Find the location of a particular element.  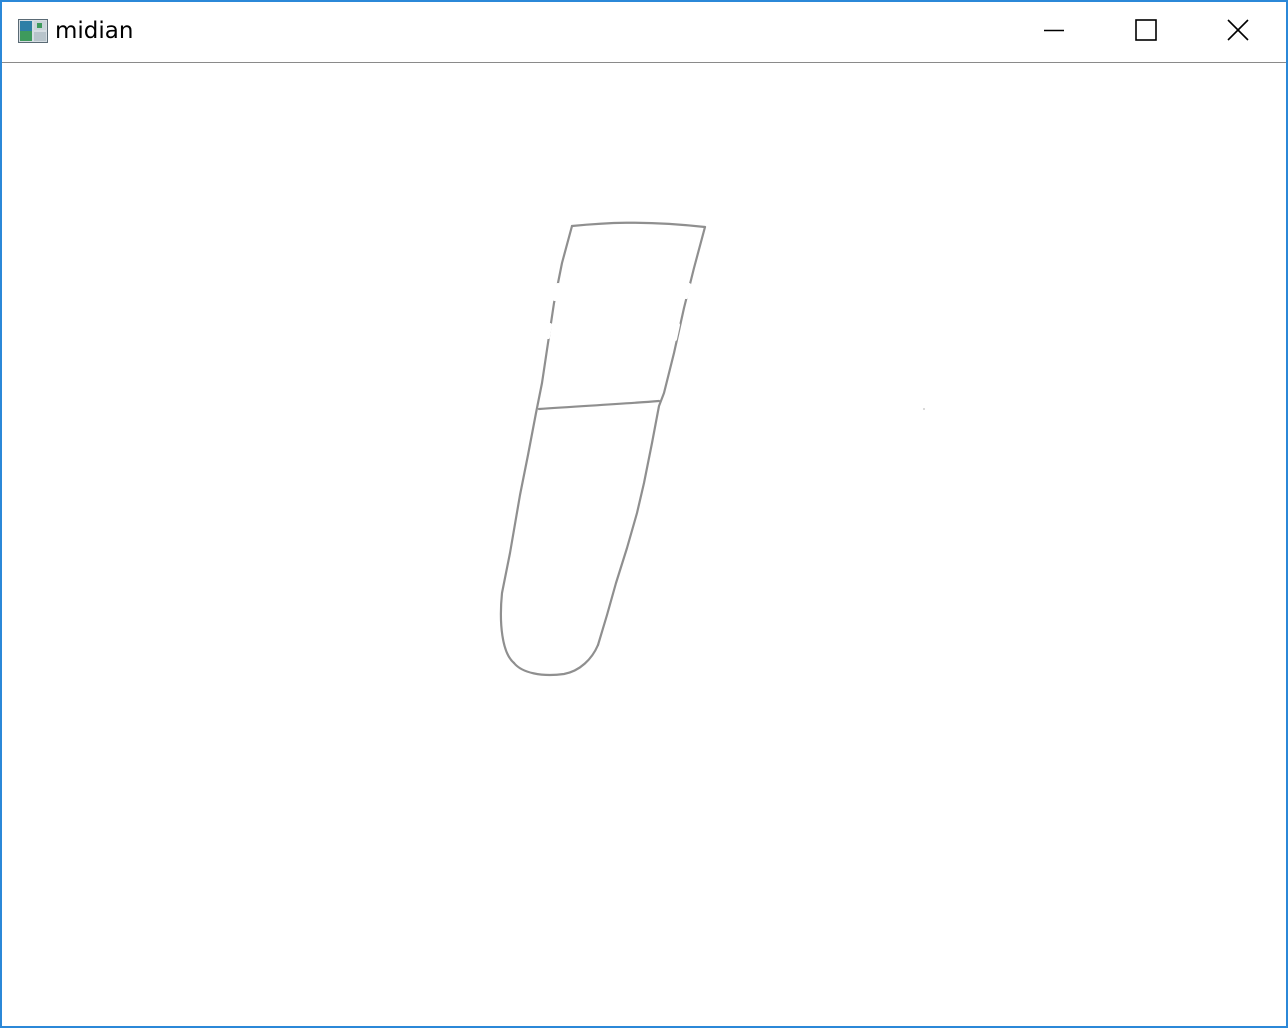

maximize-icon is located at coordinates (1146, 32).